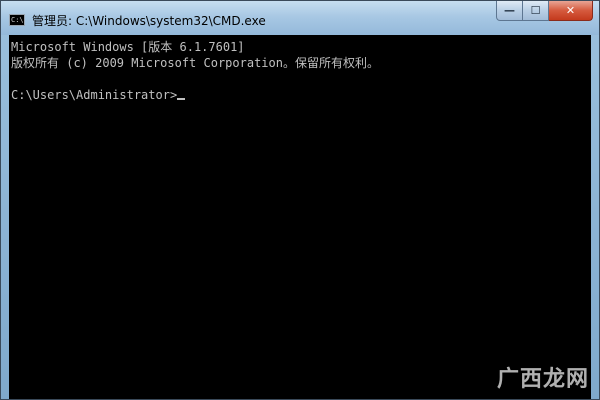 The width and height of the screenshot is (600, 400). I want to click on prompt-text: C:\Users\Administrator>, so click(94, 95).